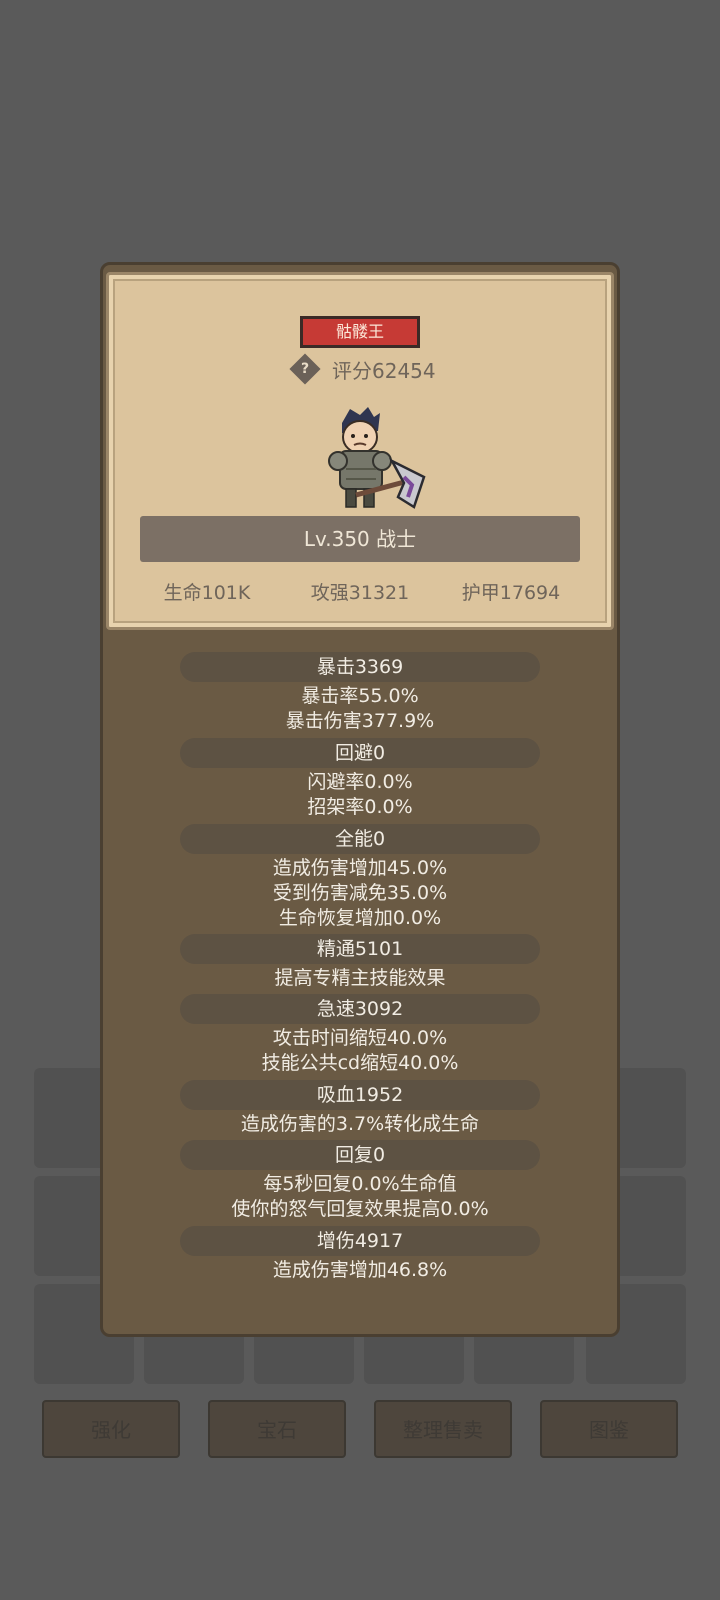 This screenshot has width=720, height=1600. I want to click on stat-armor: 护甲17694, so click(511, 593).